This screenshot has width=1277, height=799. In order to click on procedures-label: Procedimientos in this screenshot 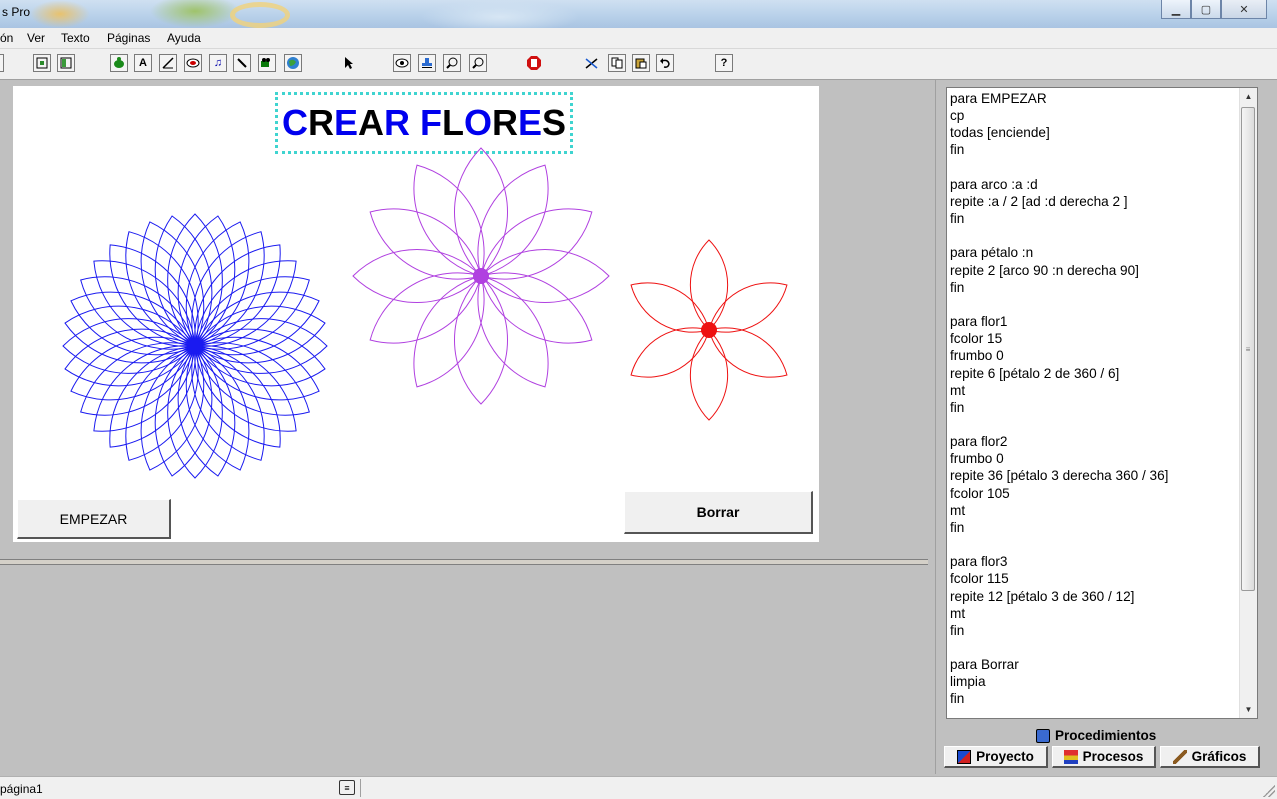, I will do `click(1096, 735)`.